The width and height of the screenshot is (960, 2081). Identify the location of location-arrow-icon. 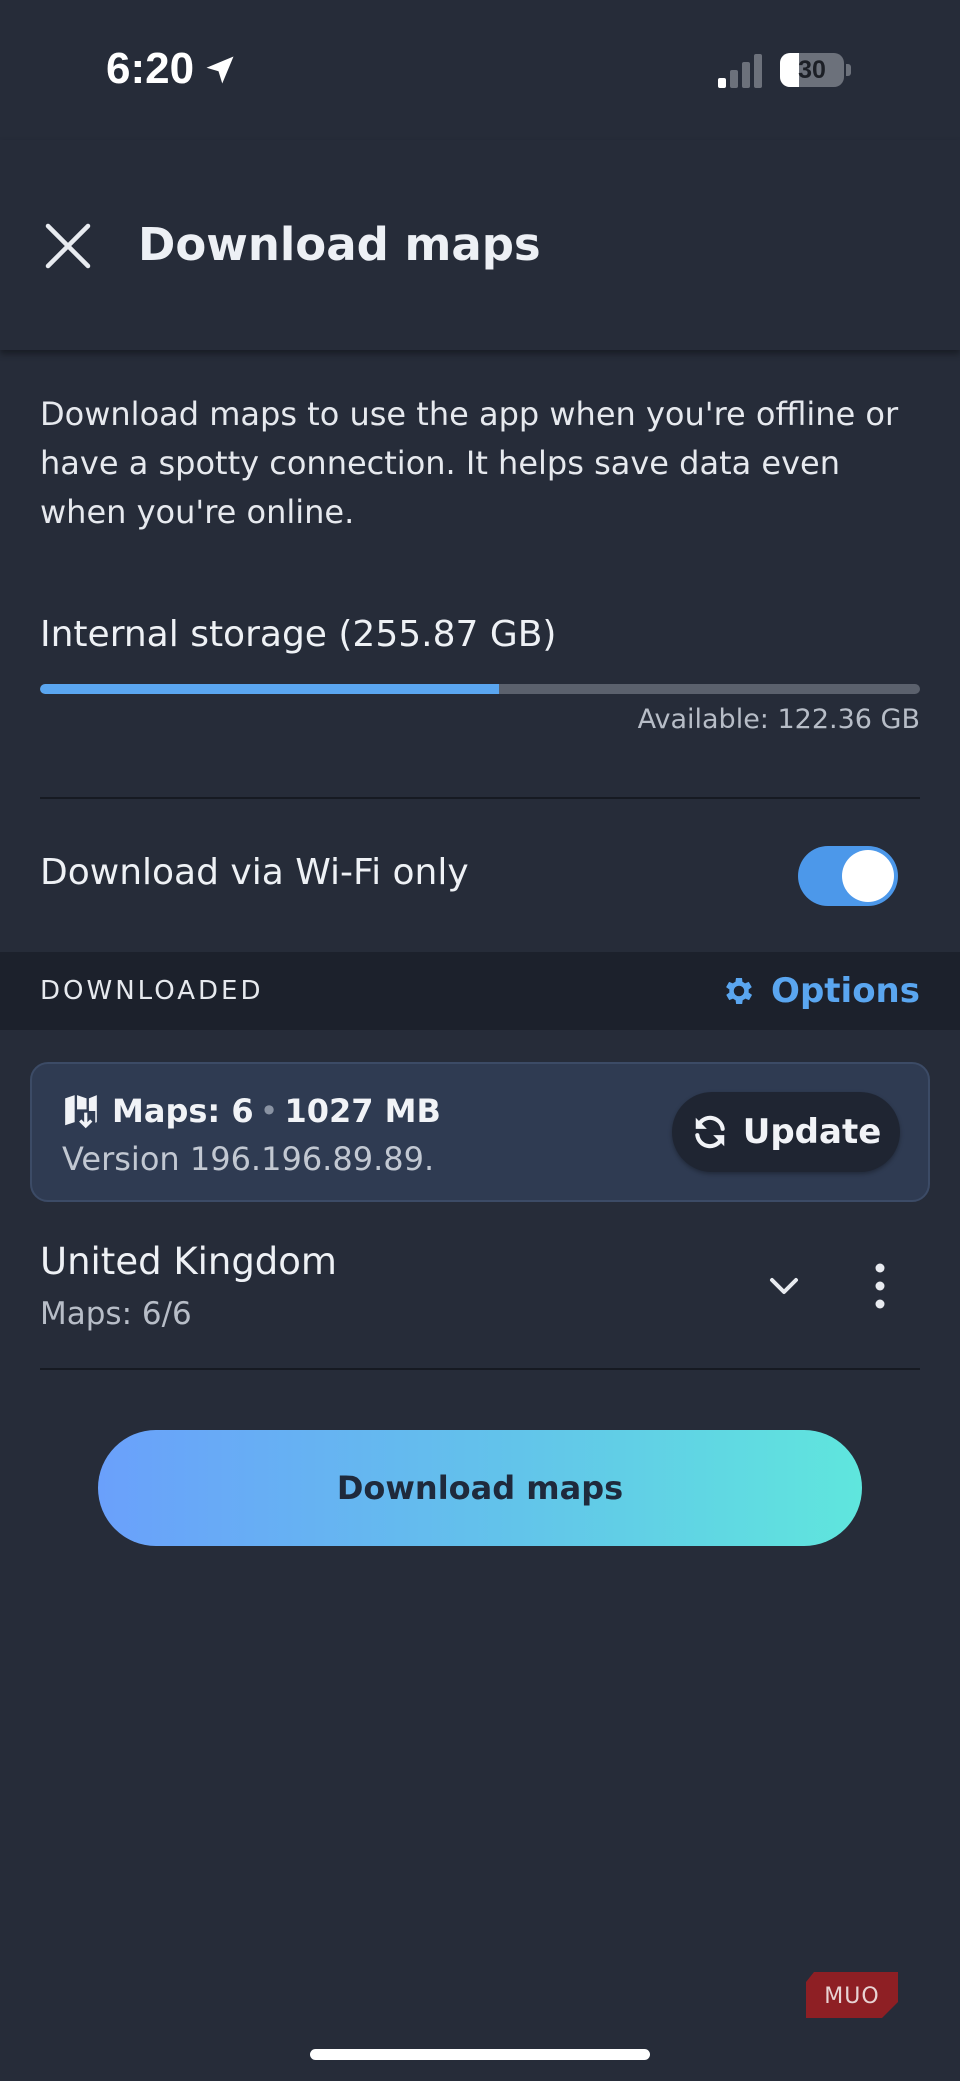
(220, 70).